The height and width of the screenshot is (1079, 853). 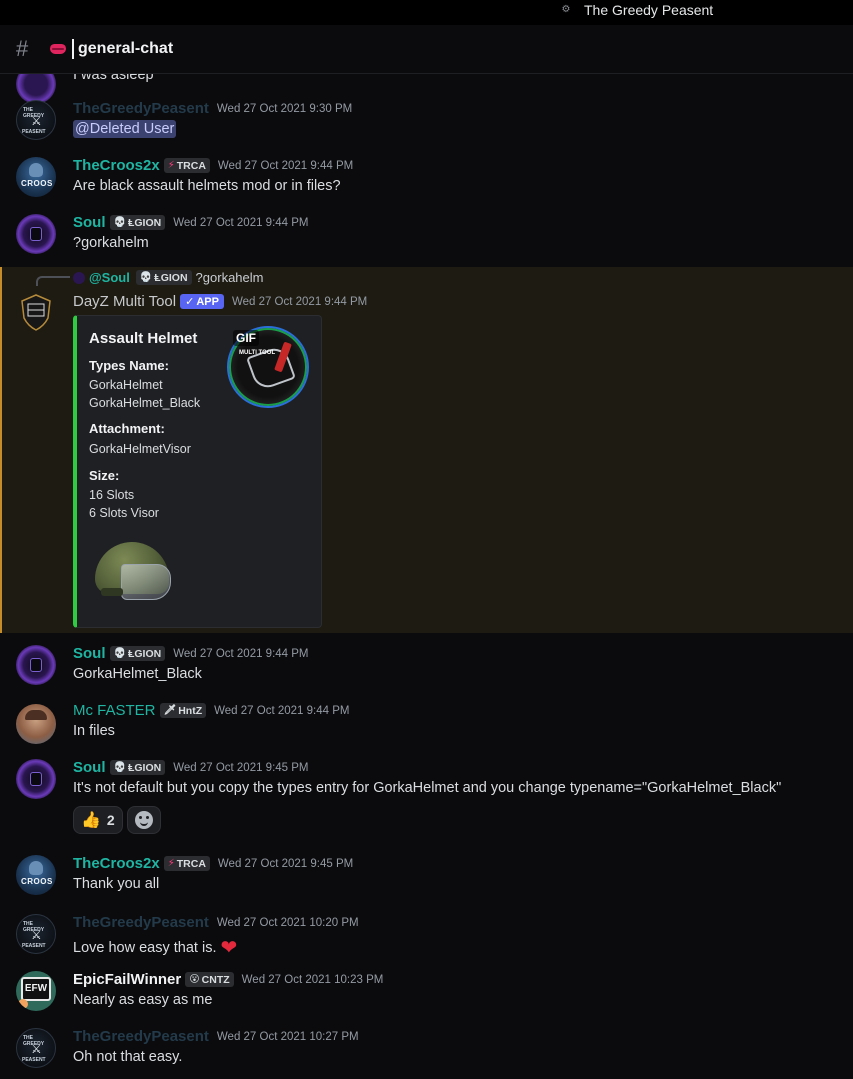 I want to click on channel-header: # general-chat, so click(x=426, y=49).